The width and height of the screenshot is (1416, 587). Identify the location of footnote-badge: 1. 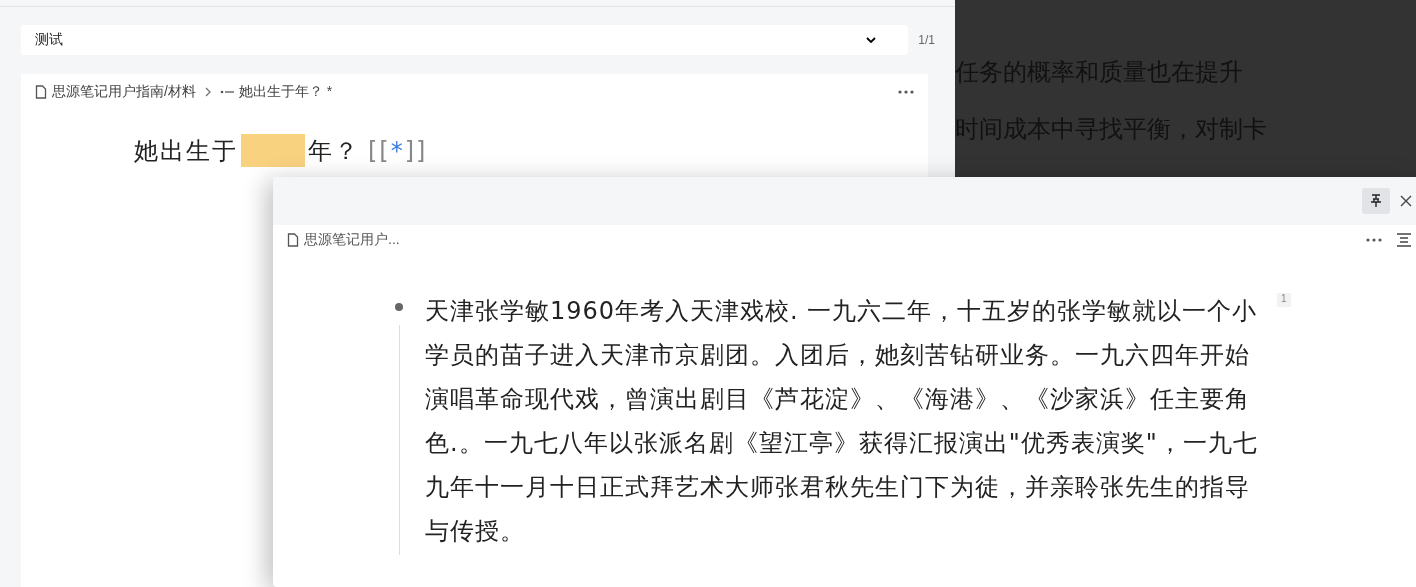
(1284, 300).